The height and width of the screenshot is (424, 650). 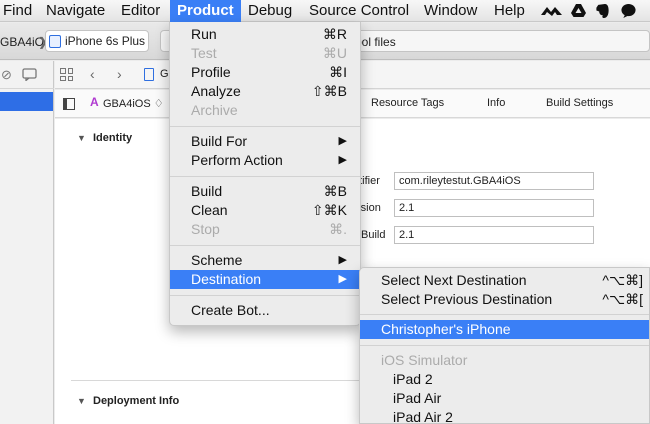 I want to click on shortcut-label: ⌘R, so click(x=334, y=34).